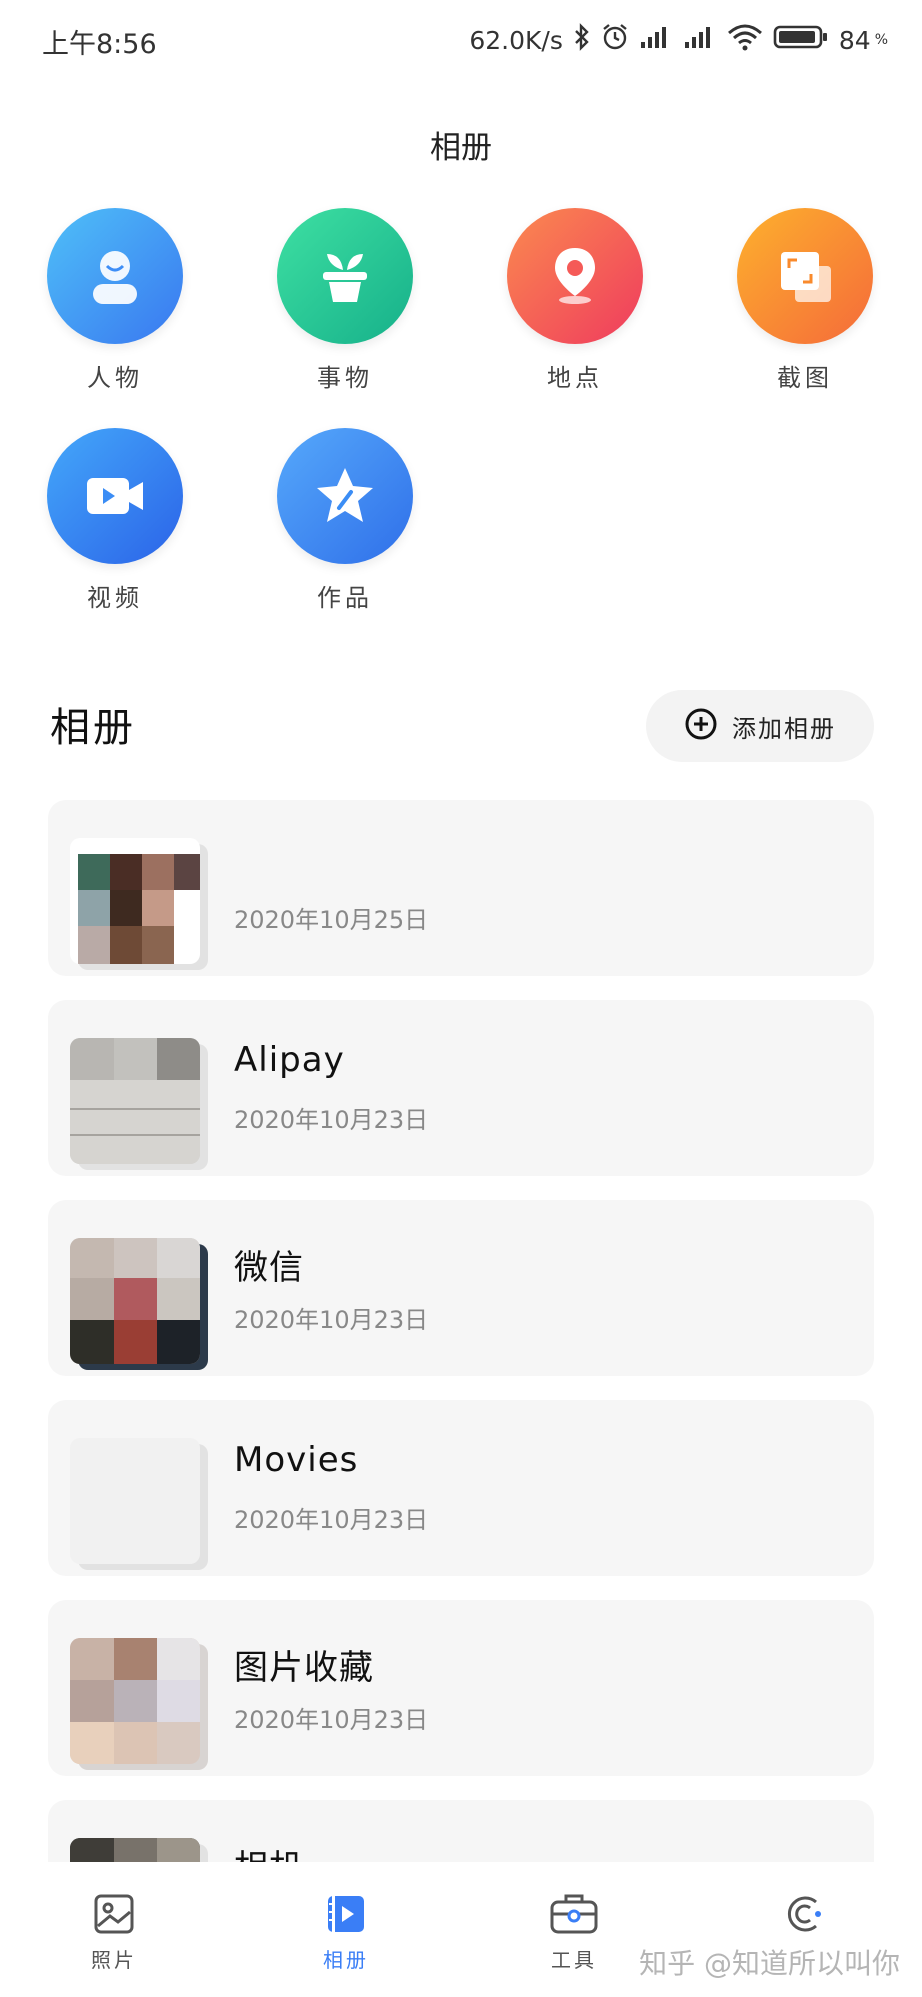 The height and width of the screenshot is (1997, 922). What do you see at coordinates (575, 276) in the screenshot?
I see `location-pin-icon` at bounding box center [575, 276].